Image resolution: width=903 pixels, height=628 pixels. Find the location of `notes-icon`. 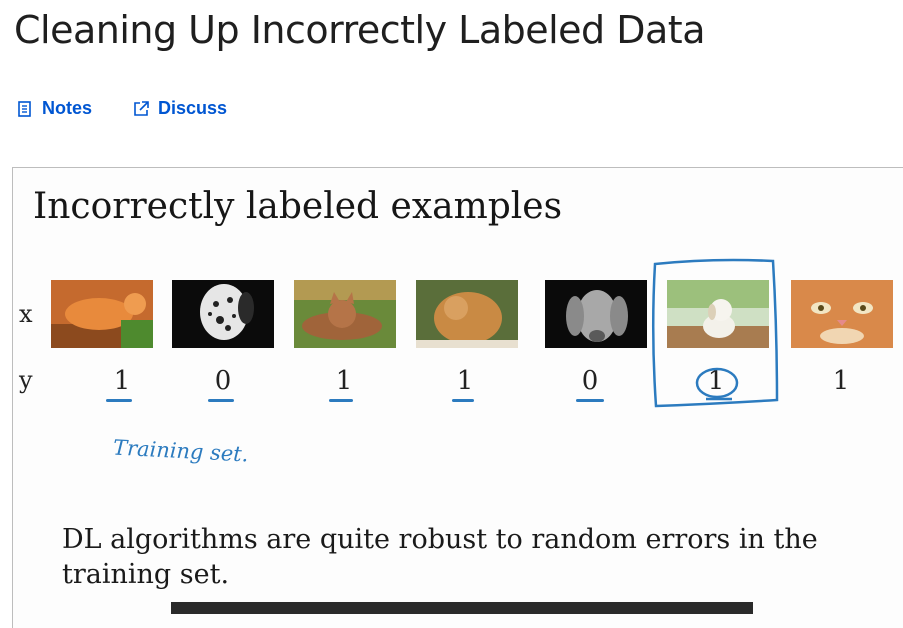

notes-icon is located at coordinates (24, 108).